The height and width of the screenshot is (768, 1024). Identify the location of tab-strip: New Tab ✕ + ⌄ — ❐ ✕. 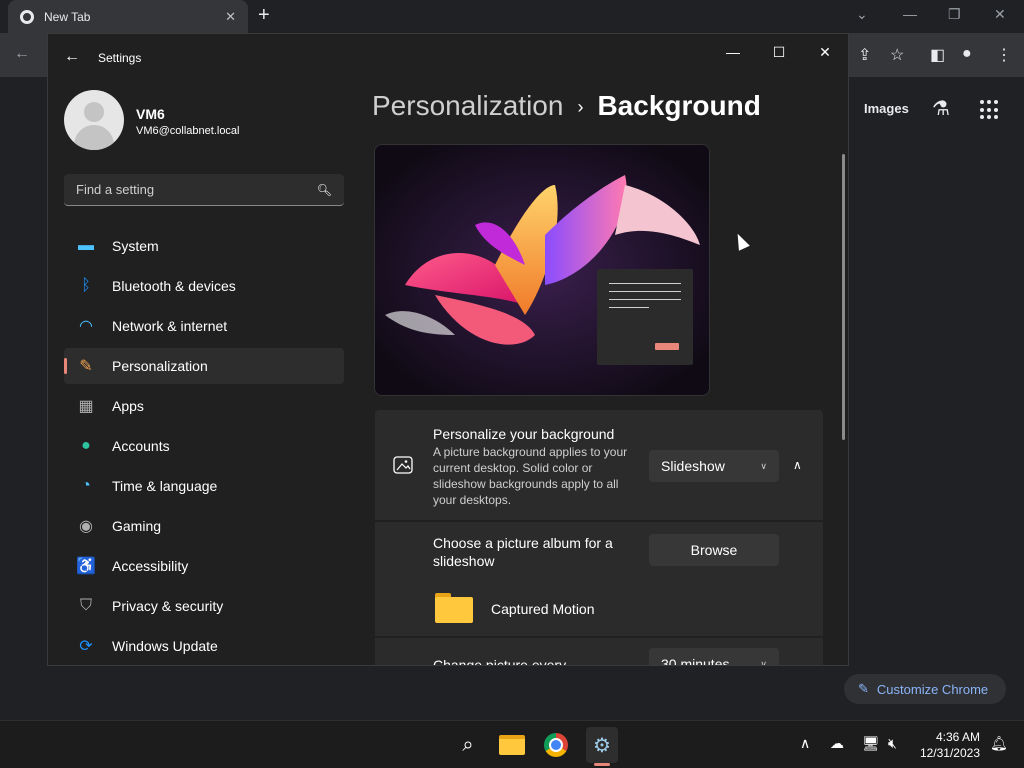
(512, 16).